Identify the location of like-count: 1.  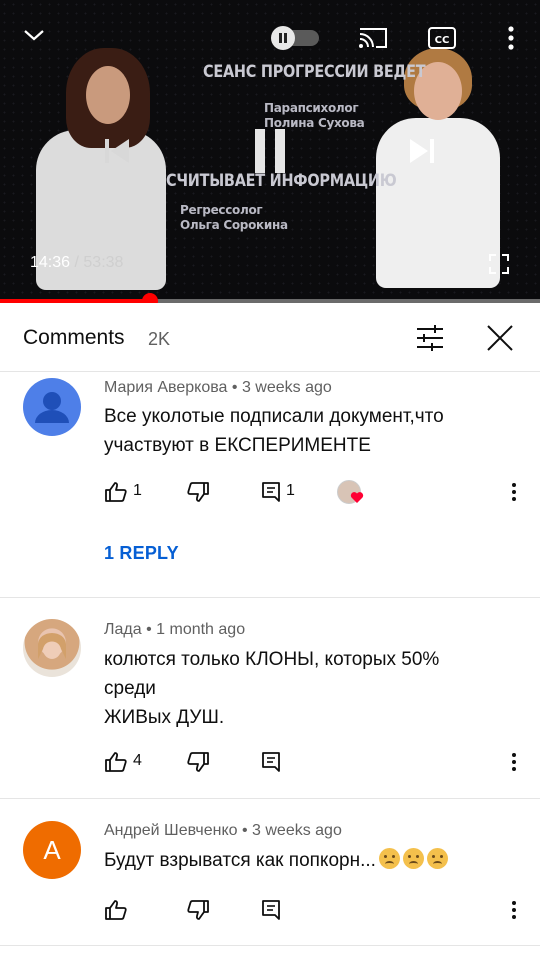
(137, 490).